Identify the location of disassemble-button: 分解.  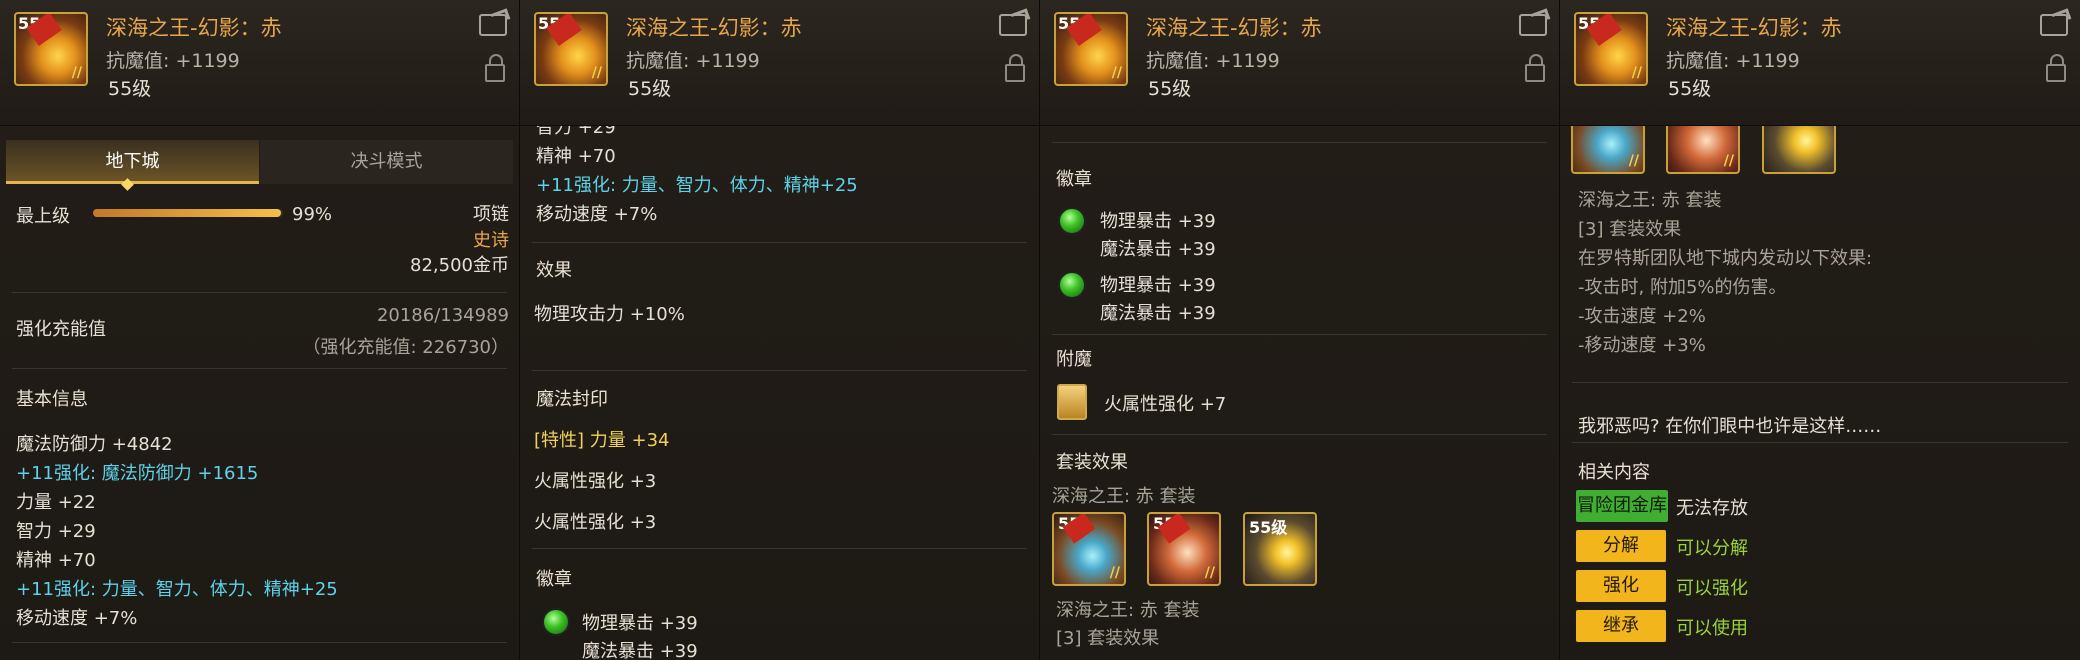
(1621, 546).